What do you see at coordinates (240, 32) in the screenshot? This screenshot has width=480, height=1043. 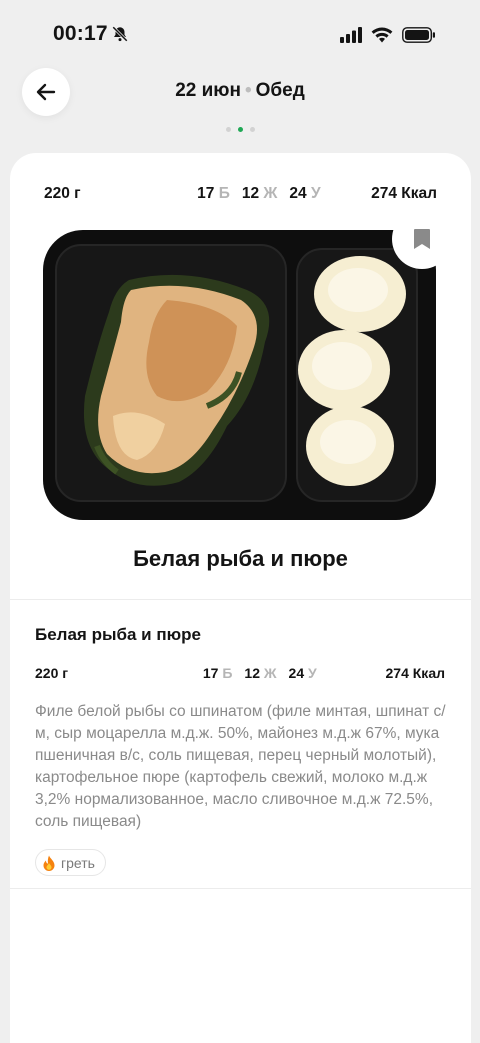 I see `status-bar: 00:17` at bounding box center [240, 32].